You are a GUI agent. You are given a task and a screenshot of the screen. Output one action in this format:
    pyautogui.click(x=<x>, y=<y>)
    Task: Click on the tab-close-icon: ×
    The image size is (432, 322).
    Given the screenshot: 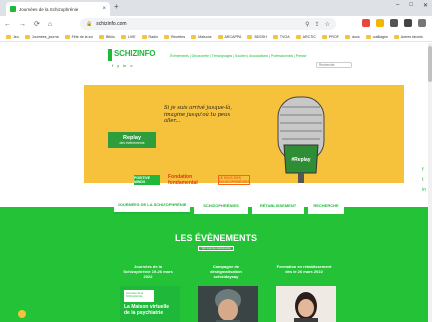 What is the action you would take?
    pyautogui.click(x=104, y=9)
    